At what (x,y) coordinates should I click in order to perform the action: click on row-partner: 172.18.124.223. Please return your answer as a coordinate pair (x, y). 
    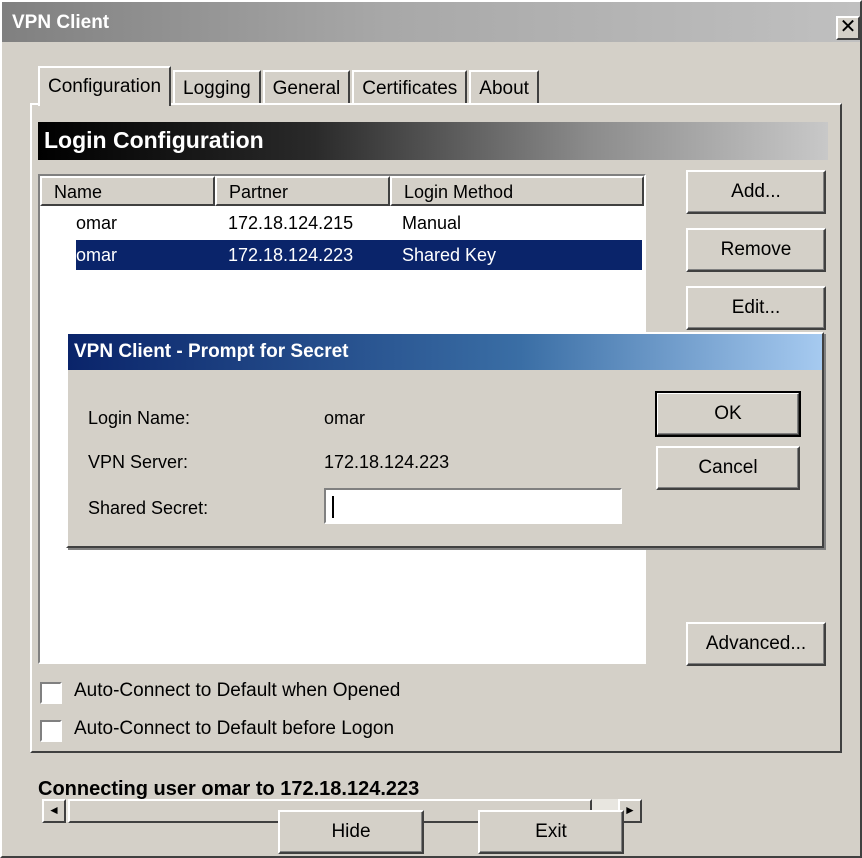
    Looking at the image, I should click on (291, 255).